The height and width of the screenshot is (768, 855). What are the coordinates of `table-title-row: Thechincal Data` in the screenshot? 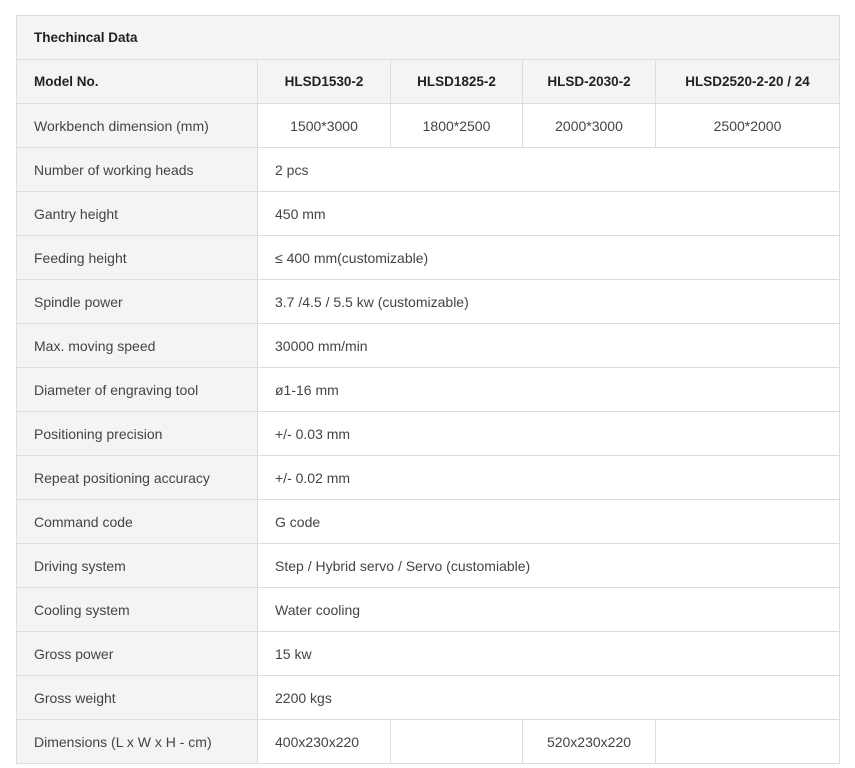 It's located at (428, 37).